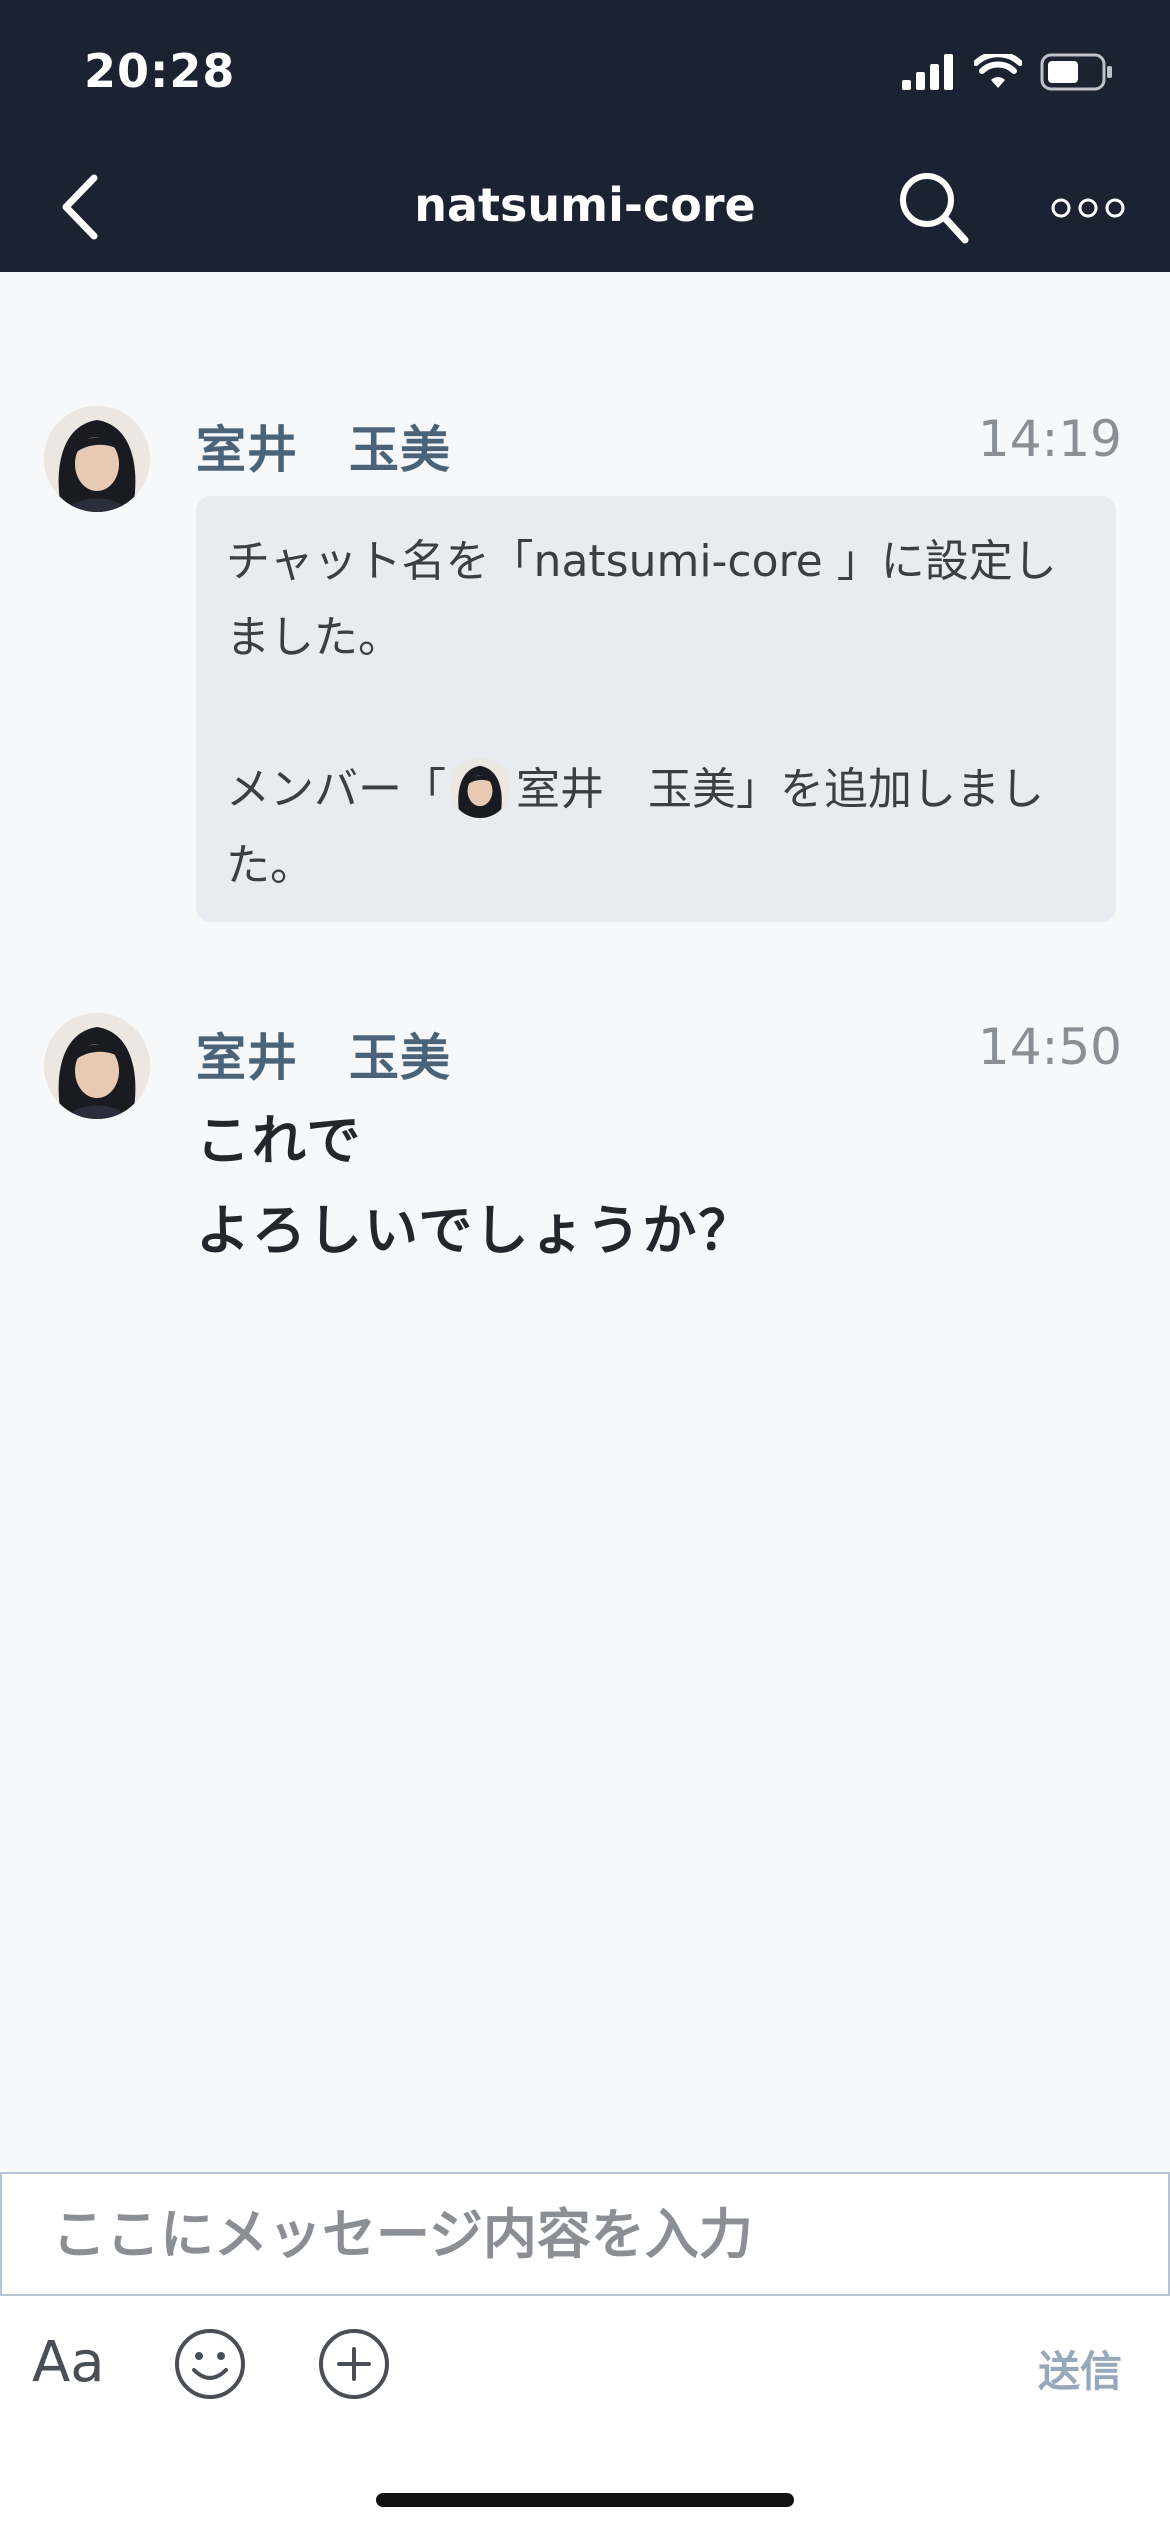 The height and width of the screenshot is (2532, 1170). Describe the element at coordinates (641, 599) in the screenshot. I see `system-notice-line1: チャット名を「natsumi-core 」に設定しました。` at that location.